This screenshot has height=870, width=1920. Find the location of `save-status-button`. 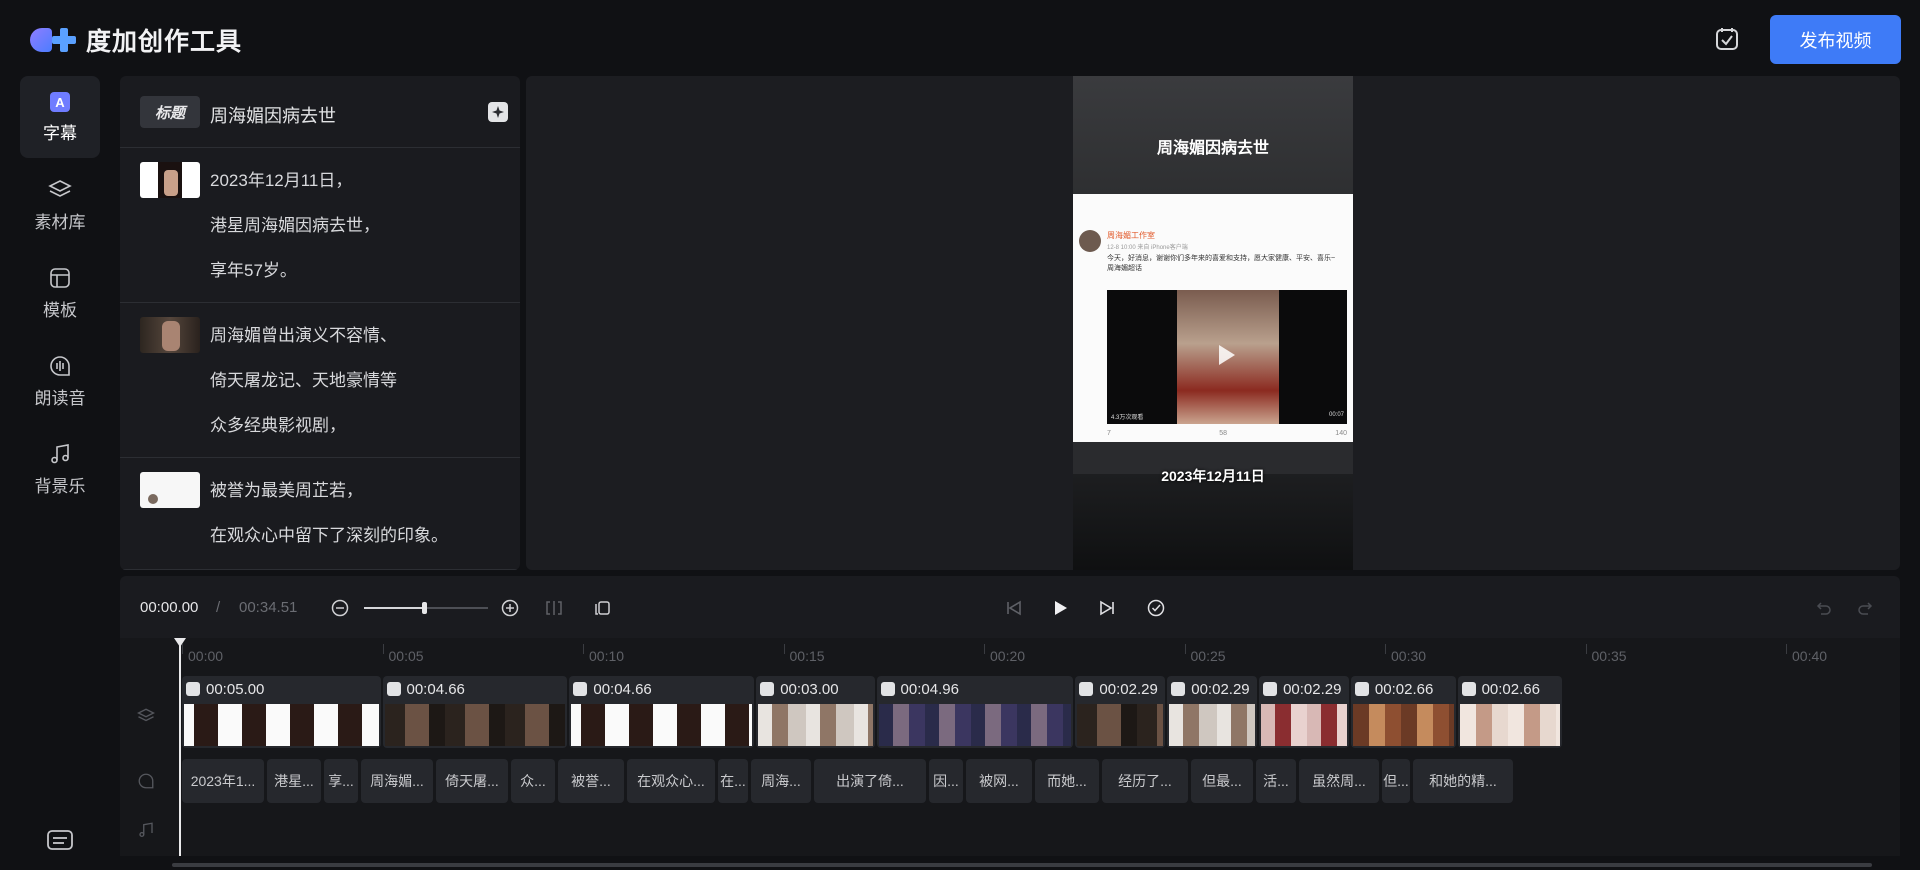

save-status-button is located at coordinates (1727, 39).